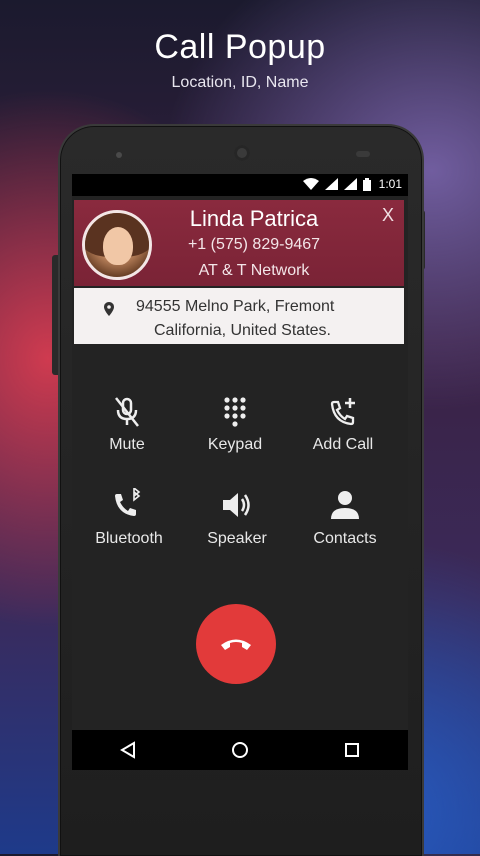 The height and width of the screenshot is (856, 480). Describe the element at coordinates (119, 155) in the screenshot. I see `phone-speaker-dot` at that location.